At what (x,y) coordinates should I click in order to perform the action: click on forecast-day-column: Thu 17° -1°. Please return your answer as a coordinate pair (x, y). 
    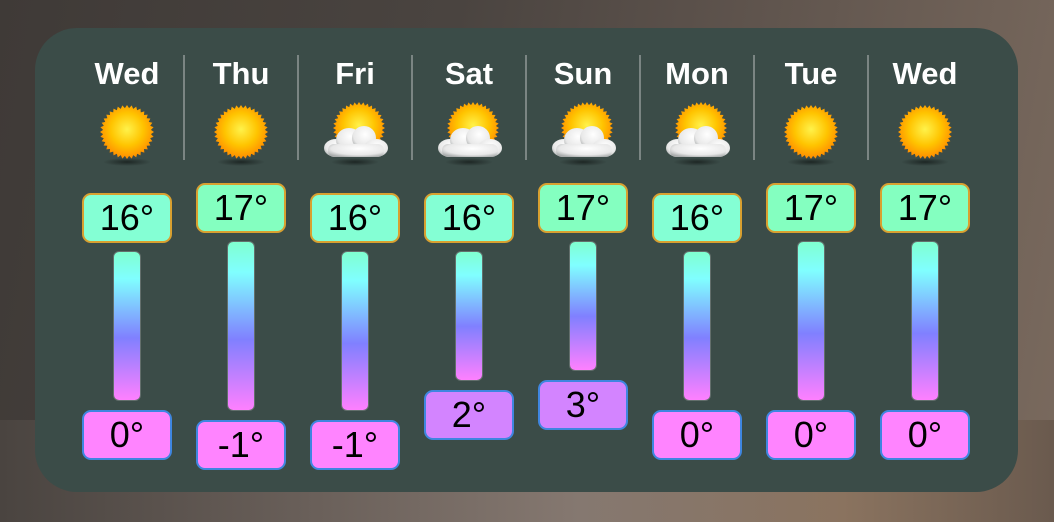
    Looking at the image, I should click on (241, 261).